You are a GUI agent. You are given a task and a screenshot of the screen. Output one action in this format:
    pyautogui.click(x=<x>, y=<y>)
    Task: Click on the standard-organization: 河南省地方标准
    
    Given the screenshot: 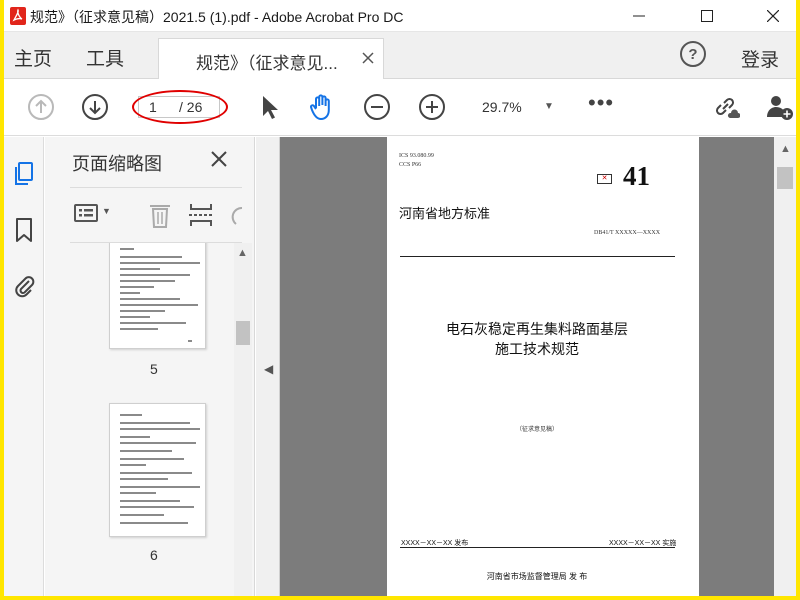 What is the action you would take?
    pyautogui.click(x=445, y=213)
    